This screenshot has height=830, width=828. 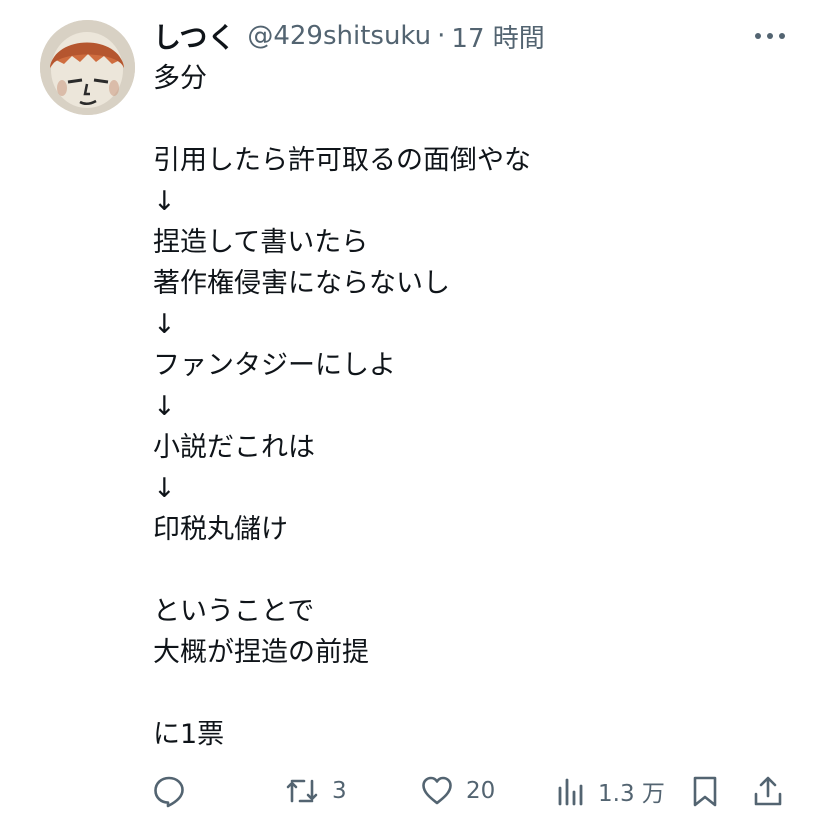 I want to click on views-button: 1.3 万, so click(x=610, y=791).